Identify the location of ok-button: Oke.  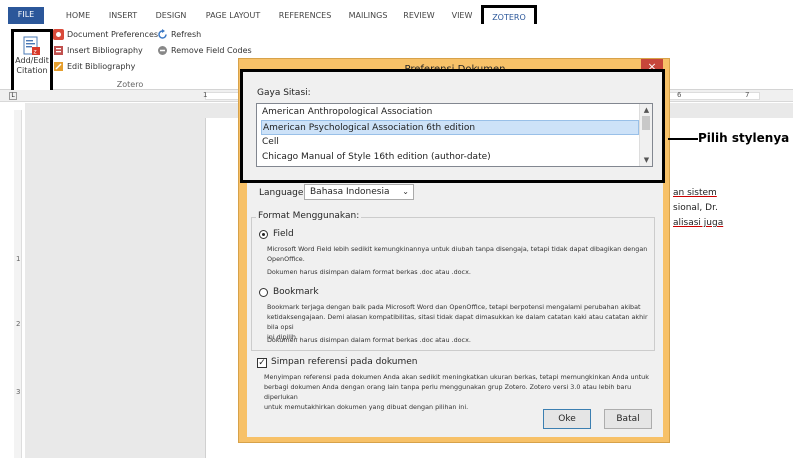
(567, 419).